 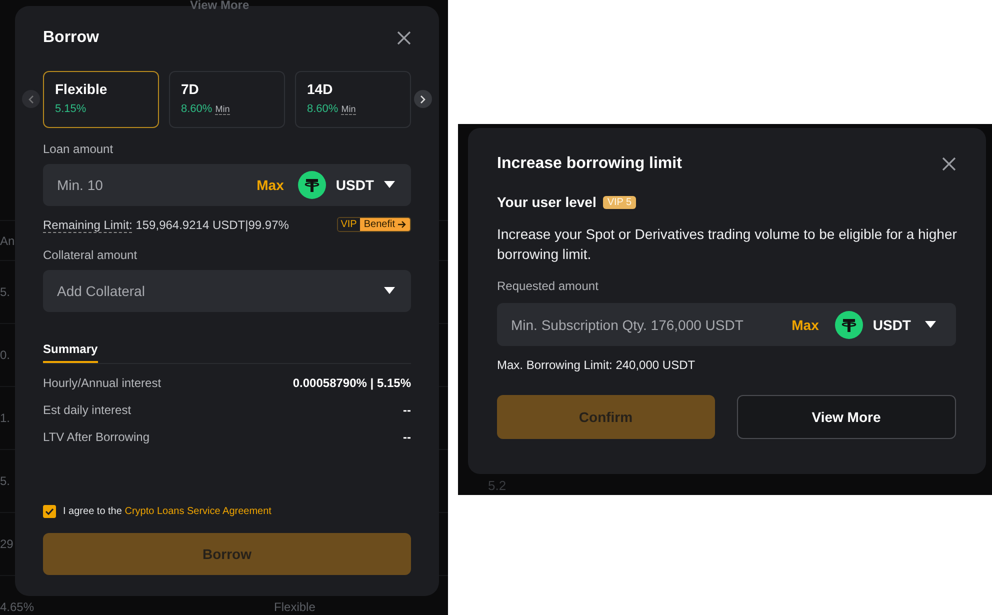 I want to click on term-option: Flexible 5.15%, so click(x=101, y=99).